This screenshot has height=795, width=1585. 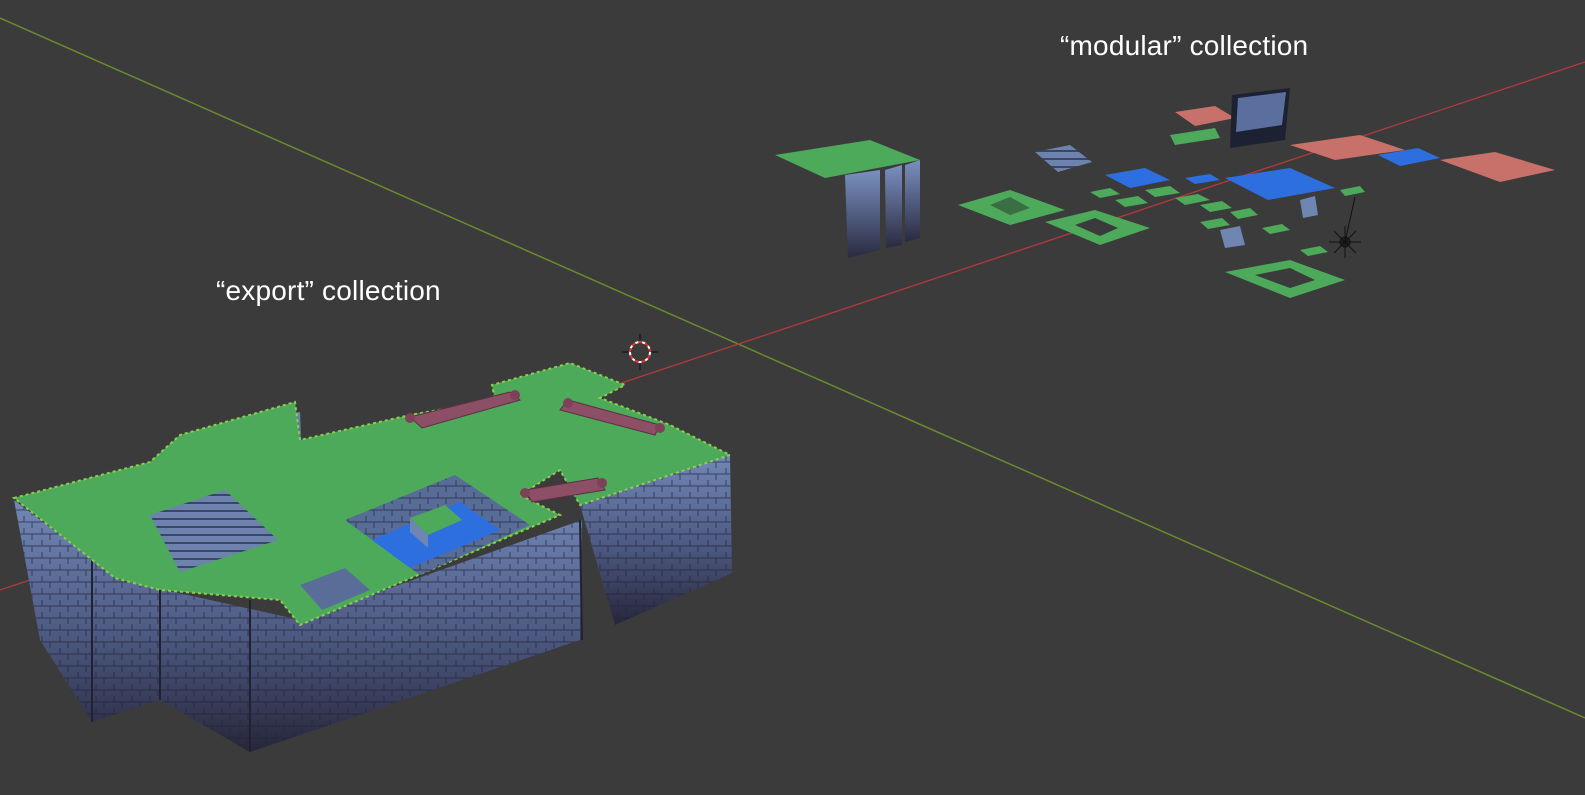 What do you see at coordinates (1165, 193) in the screenshot?
I see `modular-pieces` at bounding box center [1165, 193].